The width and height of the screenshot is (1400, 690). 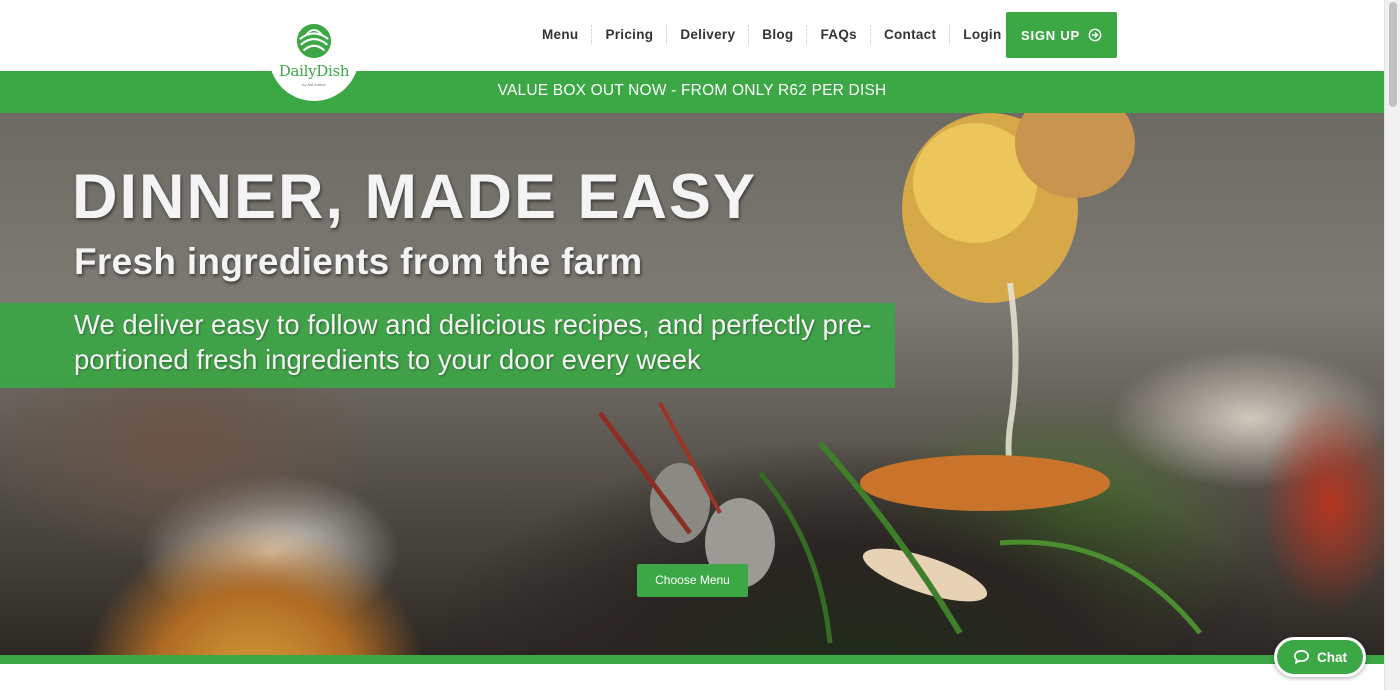 What do you see at coordinates (1392, 345) in the screenshot?
I see `page-scrollbar` at bounding box center [1392, 345].